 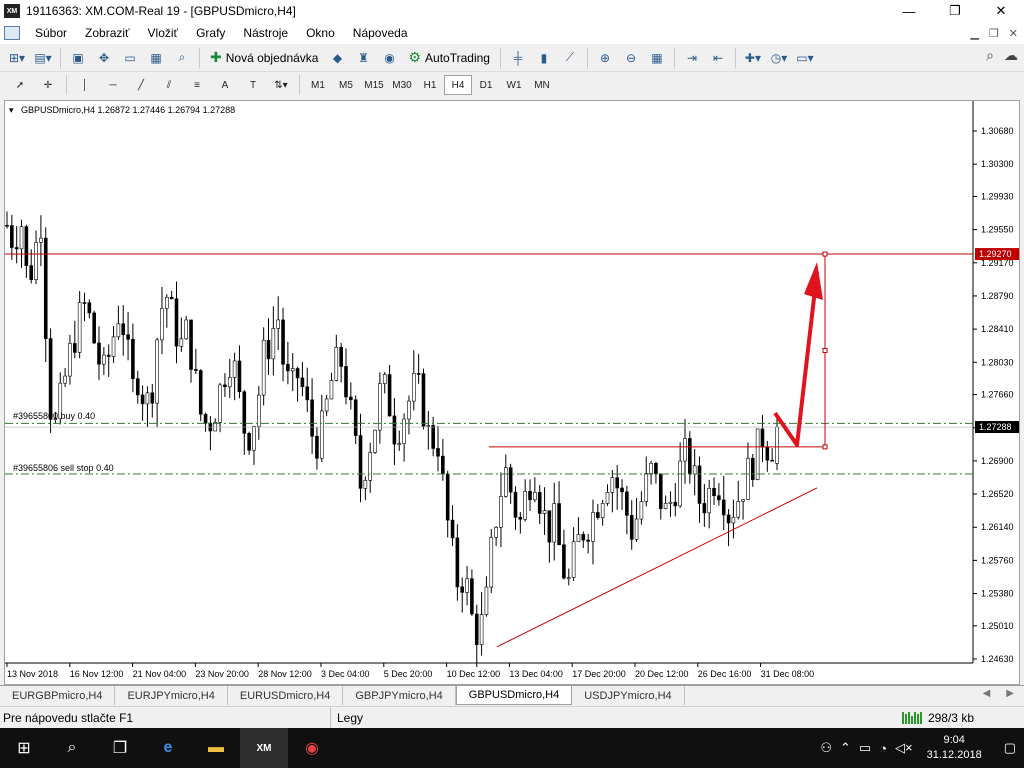 I want to click on signals-icon: ◉, so click(x=389, y=58).